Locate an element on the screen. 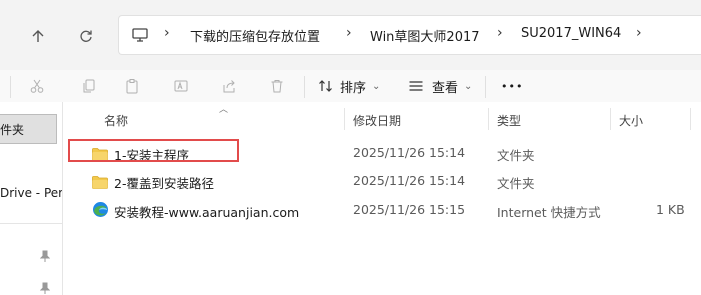 The width and height of the screenshot is (701, 295). column-header-date: 修改日期 is located at coordinates (377, 120).